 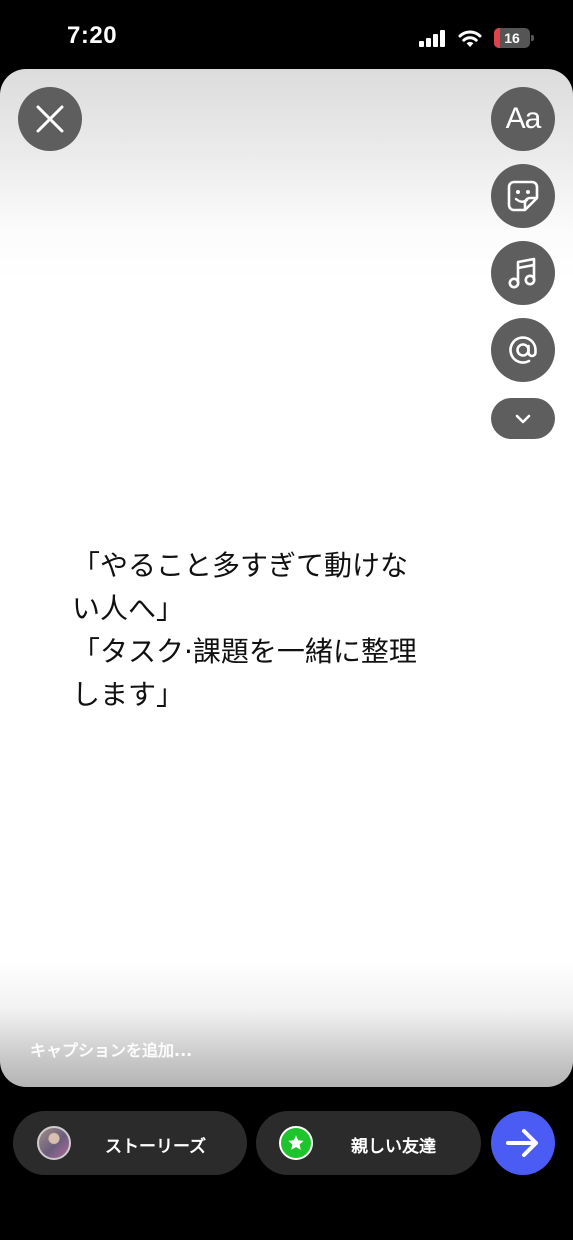 What do you see at coordinates (54, 1143) in the screenshot?
I see `avatar` at bounding box center [54, 1143].